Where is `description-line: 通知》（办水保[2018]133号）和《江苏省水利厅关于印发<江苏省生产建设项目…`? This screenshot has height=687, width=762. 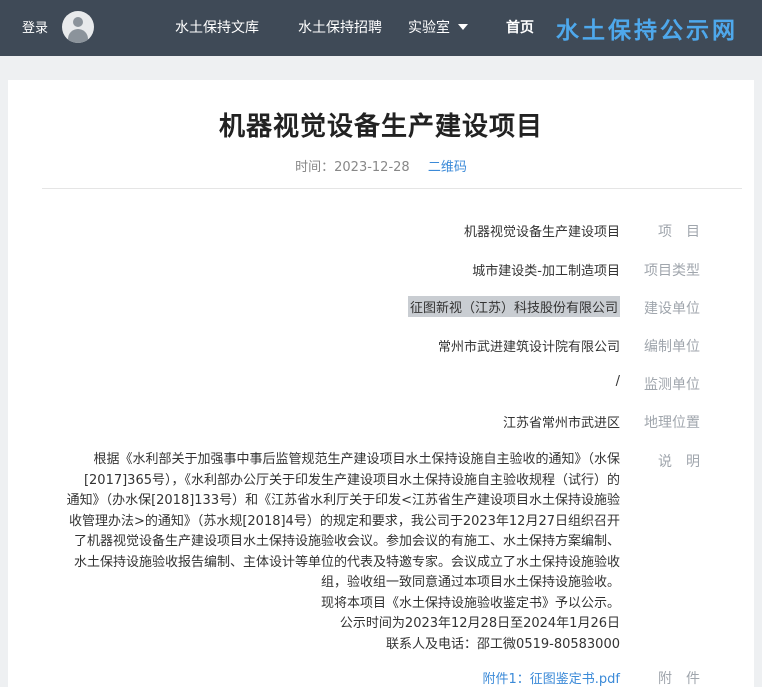 description-line: 通知》（办水保[2018]133号）和《江苏省水利厅关于印发<江苏省生产建设项目… is located at coordinates (343, 500).